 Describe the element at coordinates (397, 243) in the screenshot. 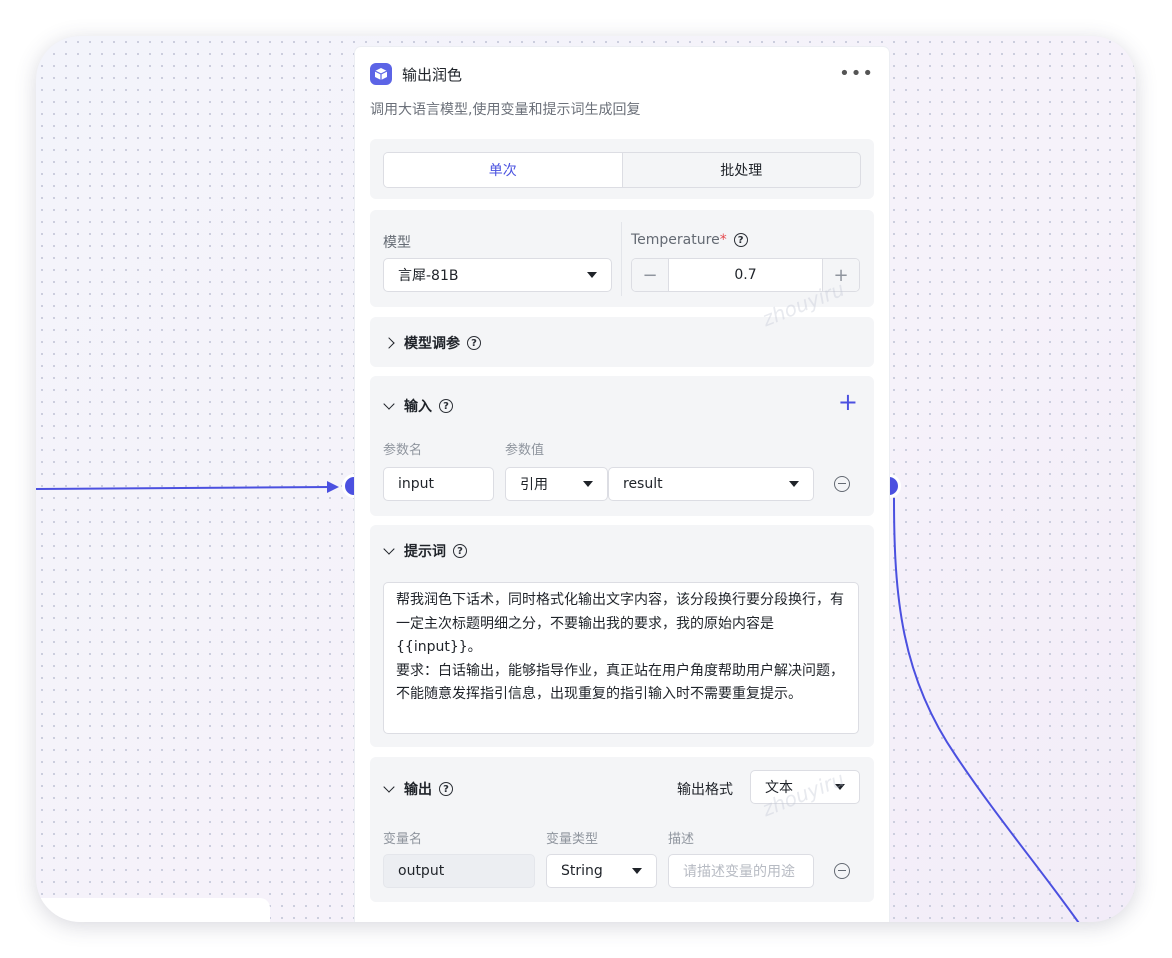

I see `model-label: 模型` at that location.